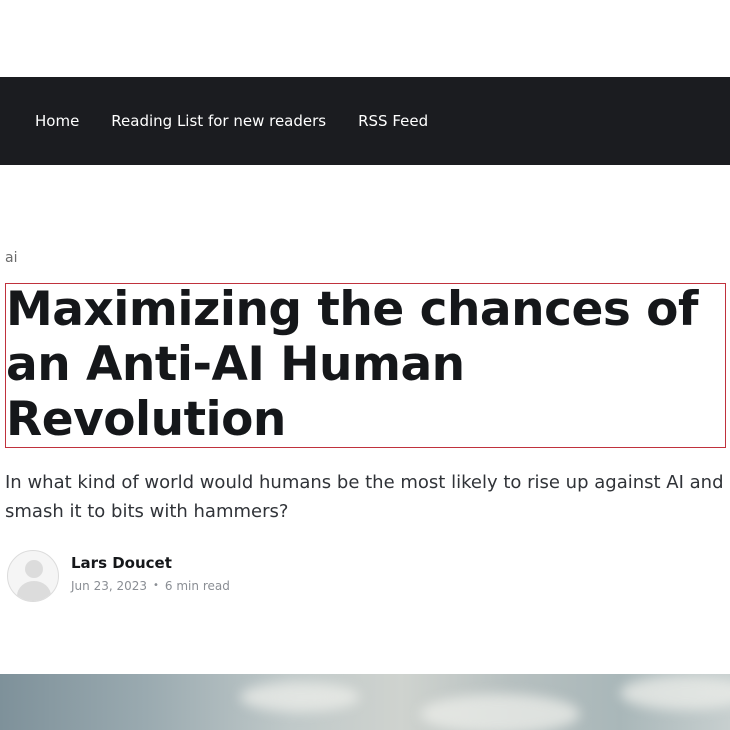  Describe the element at coordinates (150, 563) in the screenshot. I see `author-name-link: Lars Doucet` at that location.